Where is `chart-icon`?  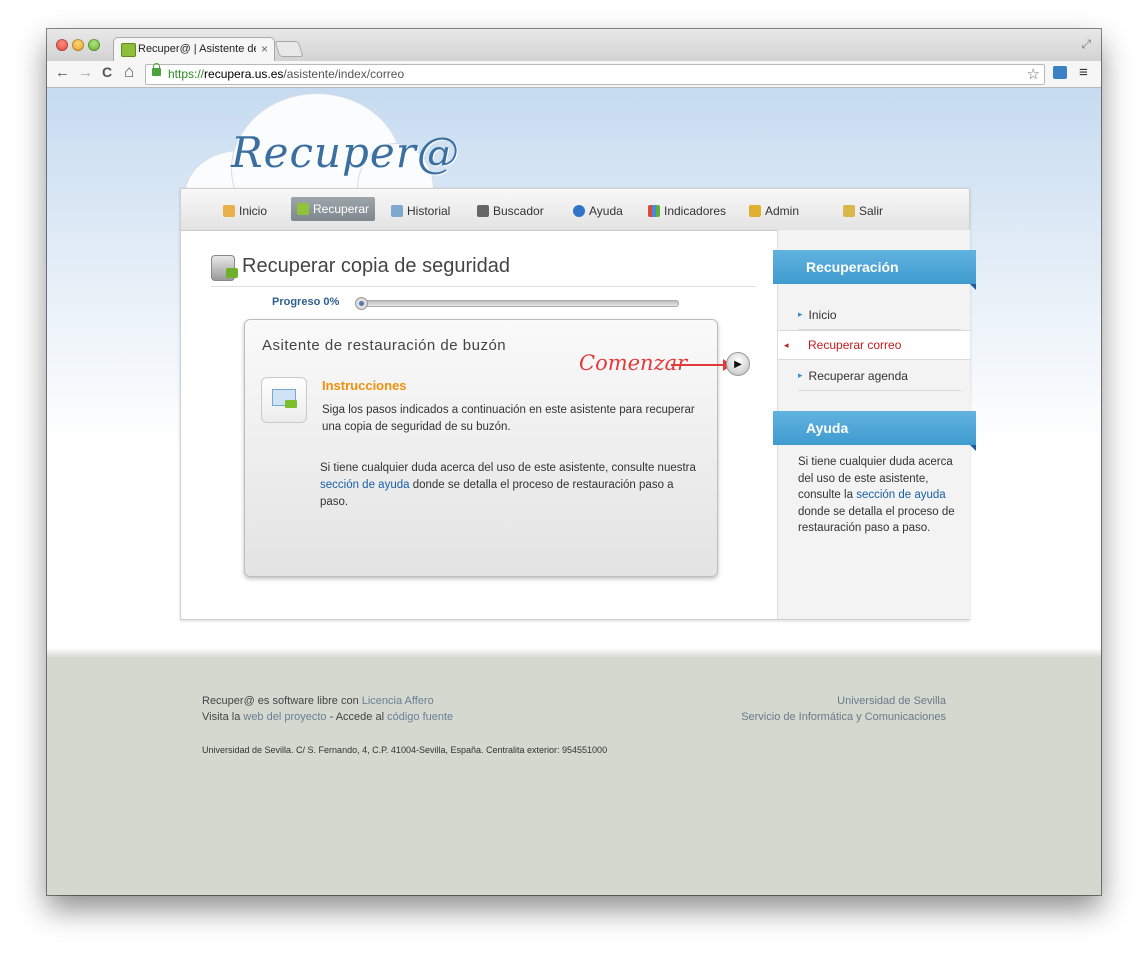 chart-icon is located at coordinates (654, 211).